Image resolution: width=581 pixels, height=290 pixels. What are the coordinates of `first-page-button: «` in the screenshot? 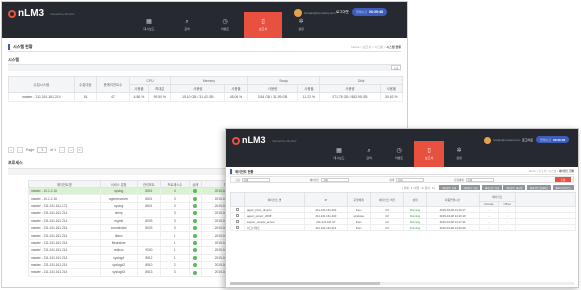 It's located at (11, 150).